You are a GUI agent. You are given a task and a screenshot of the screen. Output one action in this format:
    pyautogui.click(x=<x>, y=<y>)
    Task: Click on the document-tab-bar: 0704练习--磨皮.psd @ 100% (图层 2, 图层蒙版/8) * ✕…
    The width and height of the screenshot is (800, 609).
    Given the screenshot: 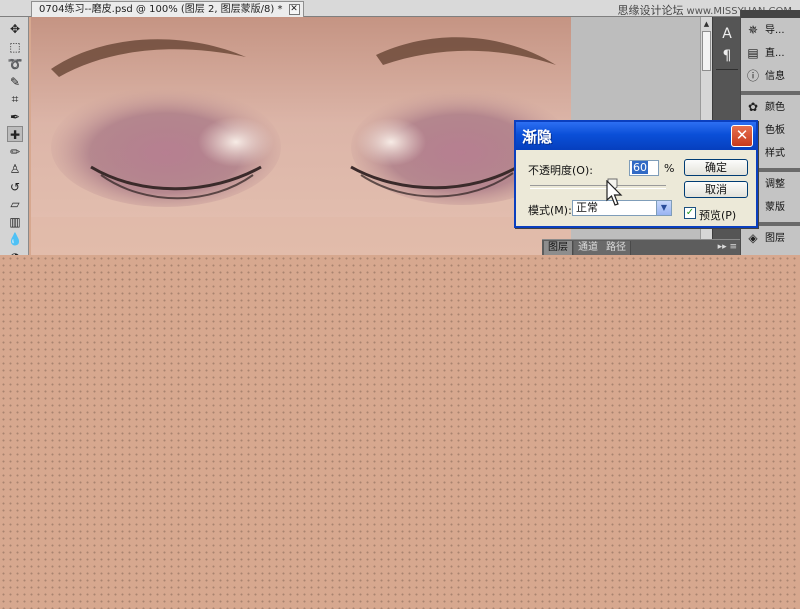 What is the action you would take?
    pyautogui.click(x=400, y=8)
    